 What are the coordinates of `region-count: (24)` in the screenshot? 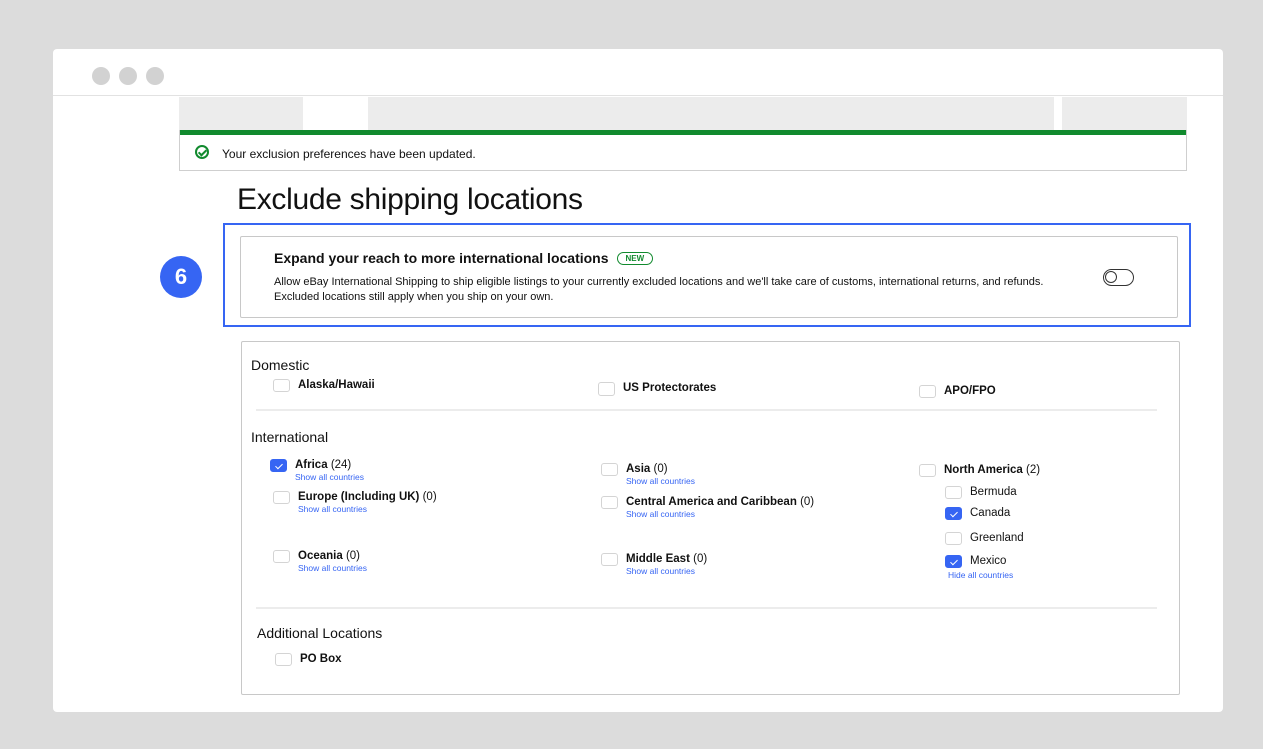 It's located at (341, 465).